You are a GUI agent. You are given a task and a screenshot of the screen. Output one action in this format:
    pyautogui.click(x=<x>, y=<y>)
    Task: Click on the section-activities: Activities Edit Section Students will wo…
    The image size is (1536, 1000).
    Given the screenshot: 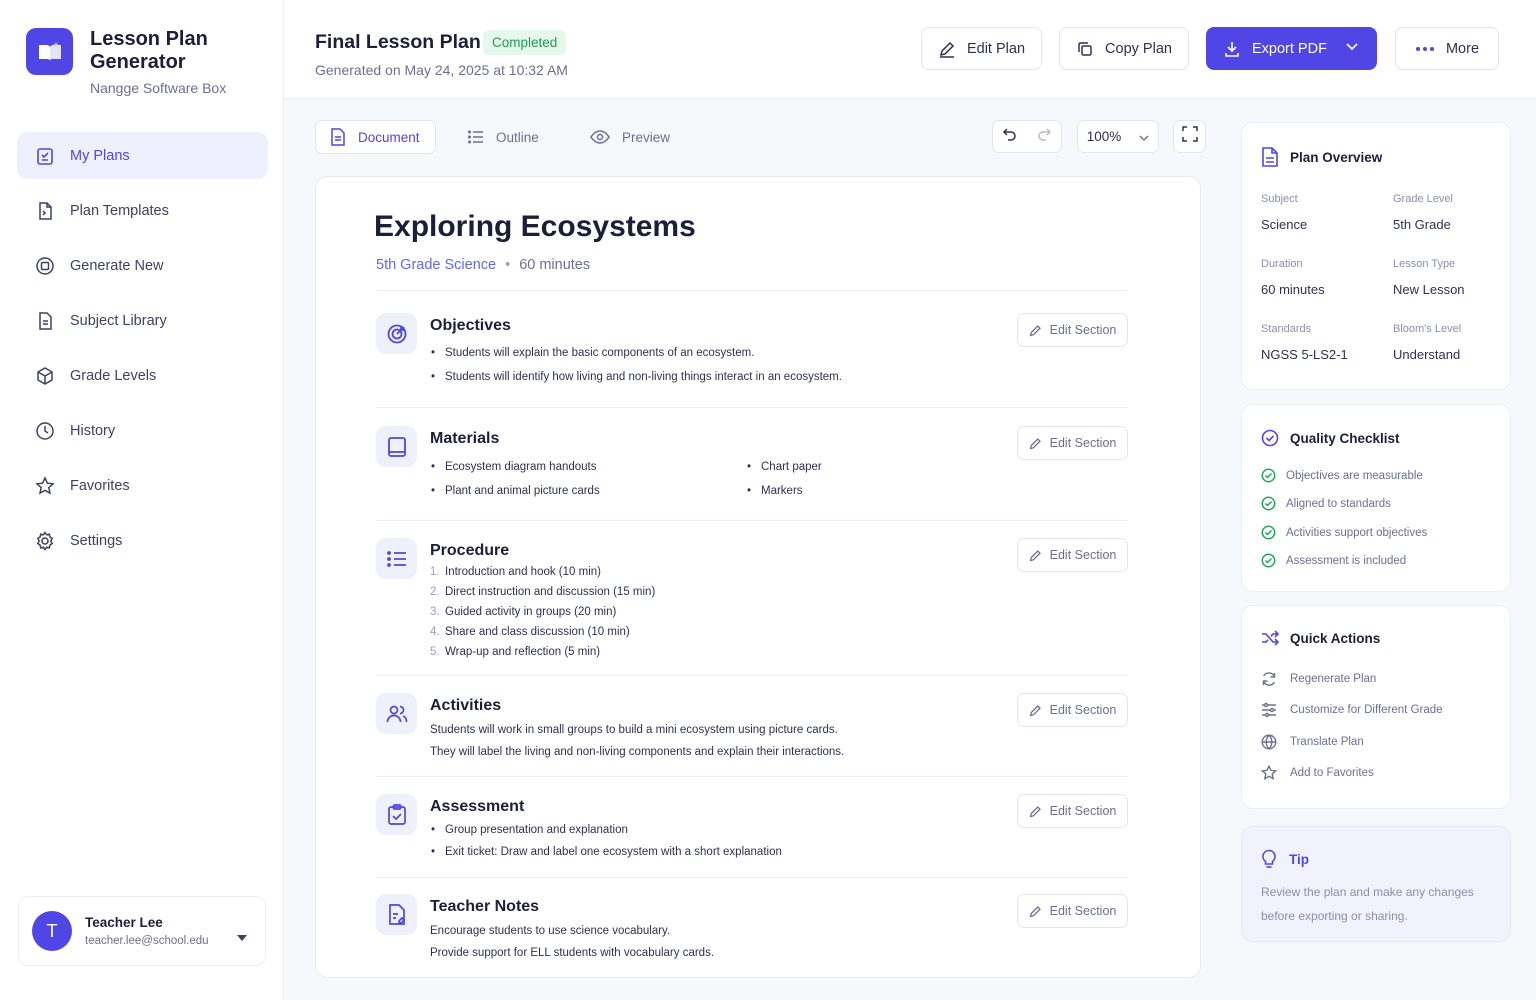 What is the action you would take?
    pyautogui.click(x=752, y=735)
    